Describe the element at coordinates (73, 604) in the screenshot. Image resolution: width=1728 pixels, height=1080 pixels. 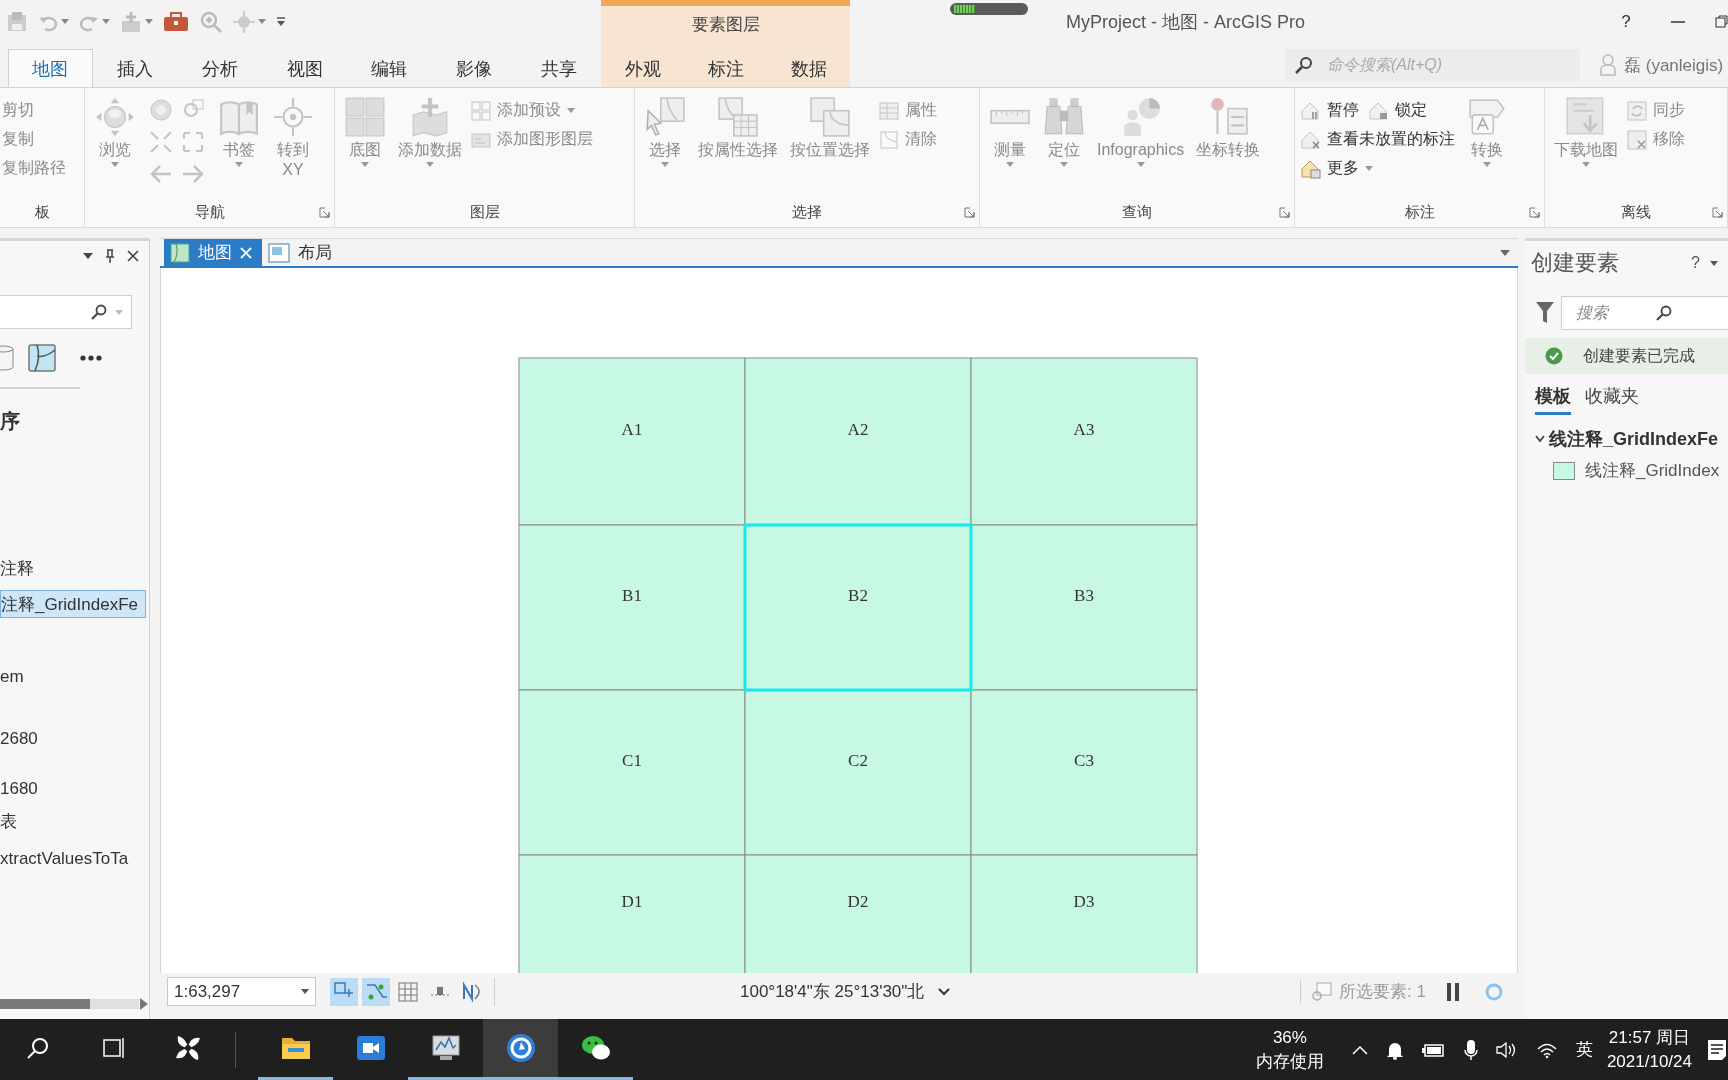
I see `tree-item: 注释_GridIndexFe` at that location.